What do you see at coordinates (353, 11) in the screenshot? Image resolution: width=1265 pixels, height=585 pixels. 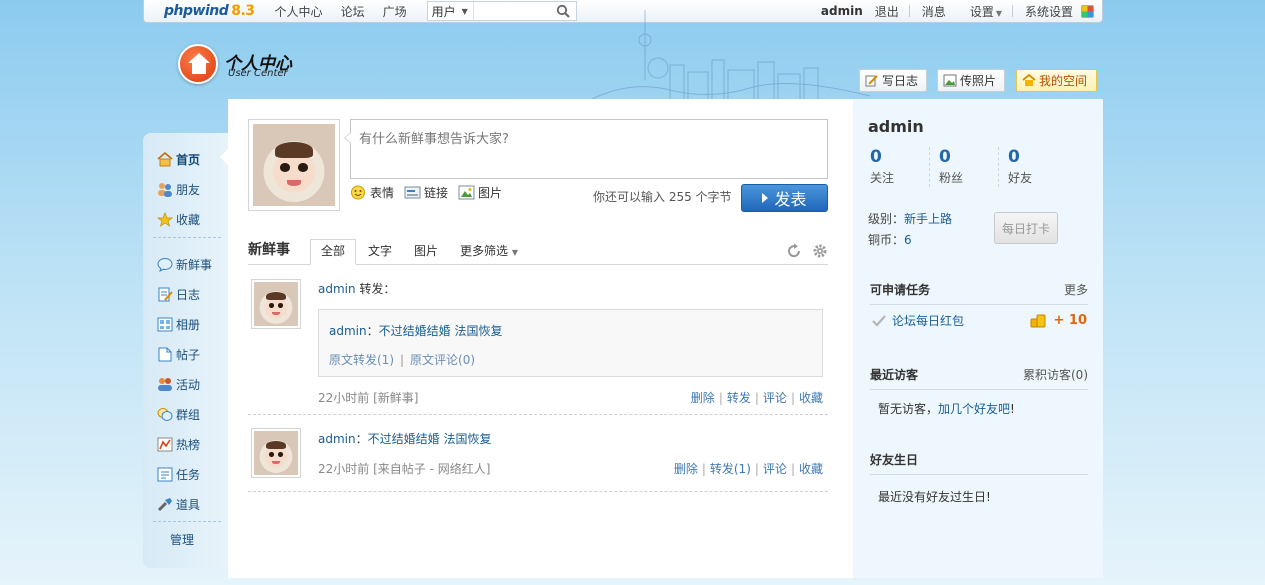 I see `nav-forum: 论坛` at bounding box center [353, 11].